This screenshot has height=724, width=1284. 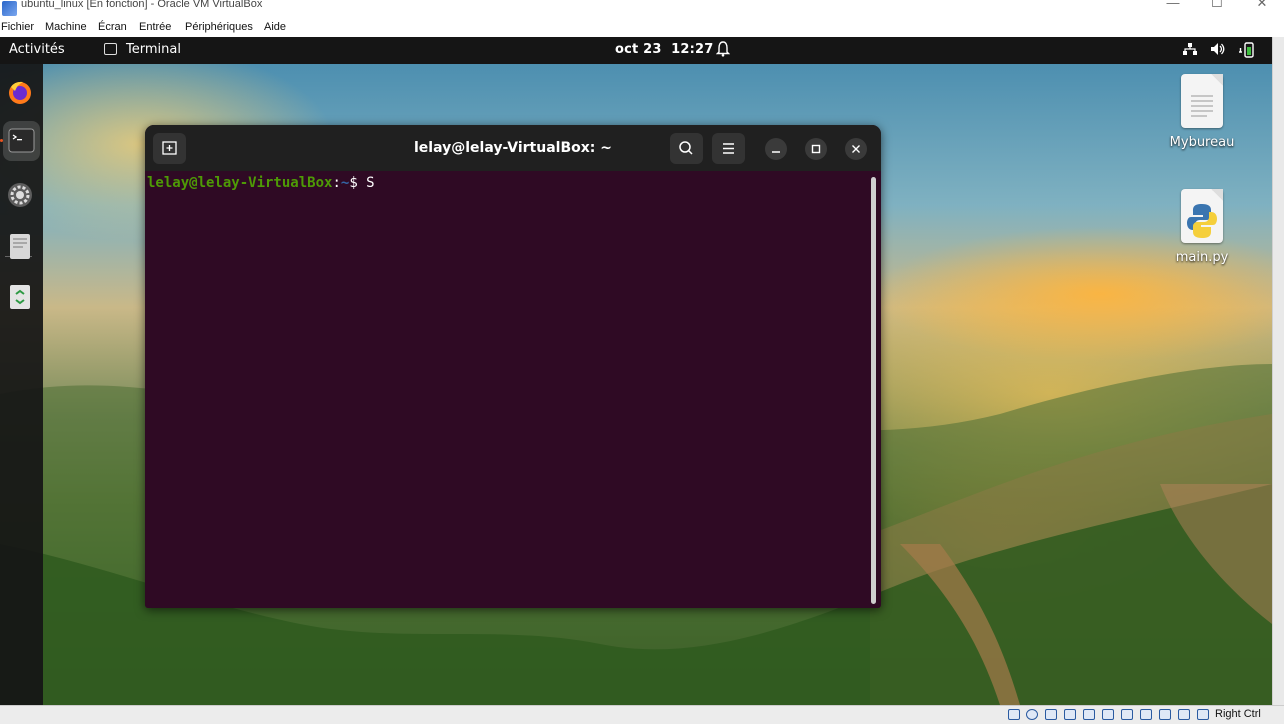 I want to click on menu-aide: Aide, so click(x=275, y=27).